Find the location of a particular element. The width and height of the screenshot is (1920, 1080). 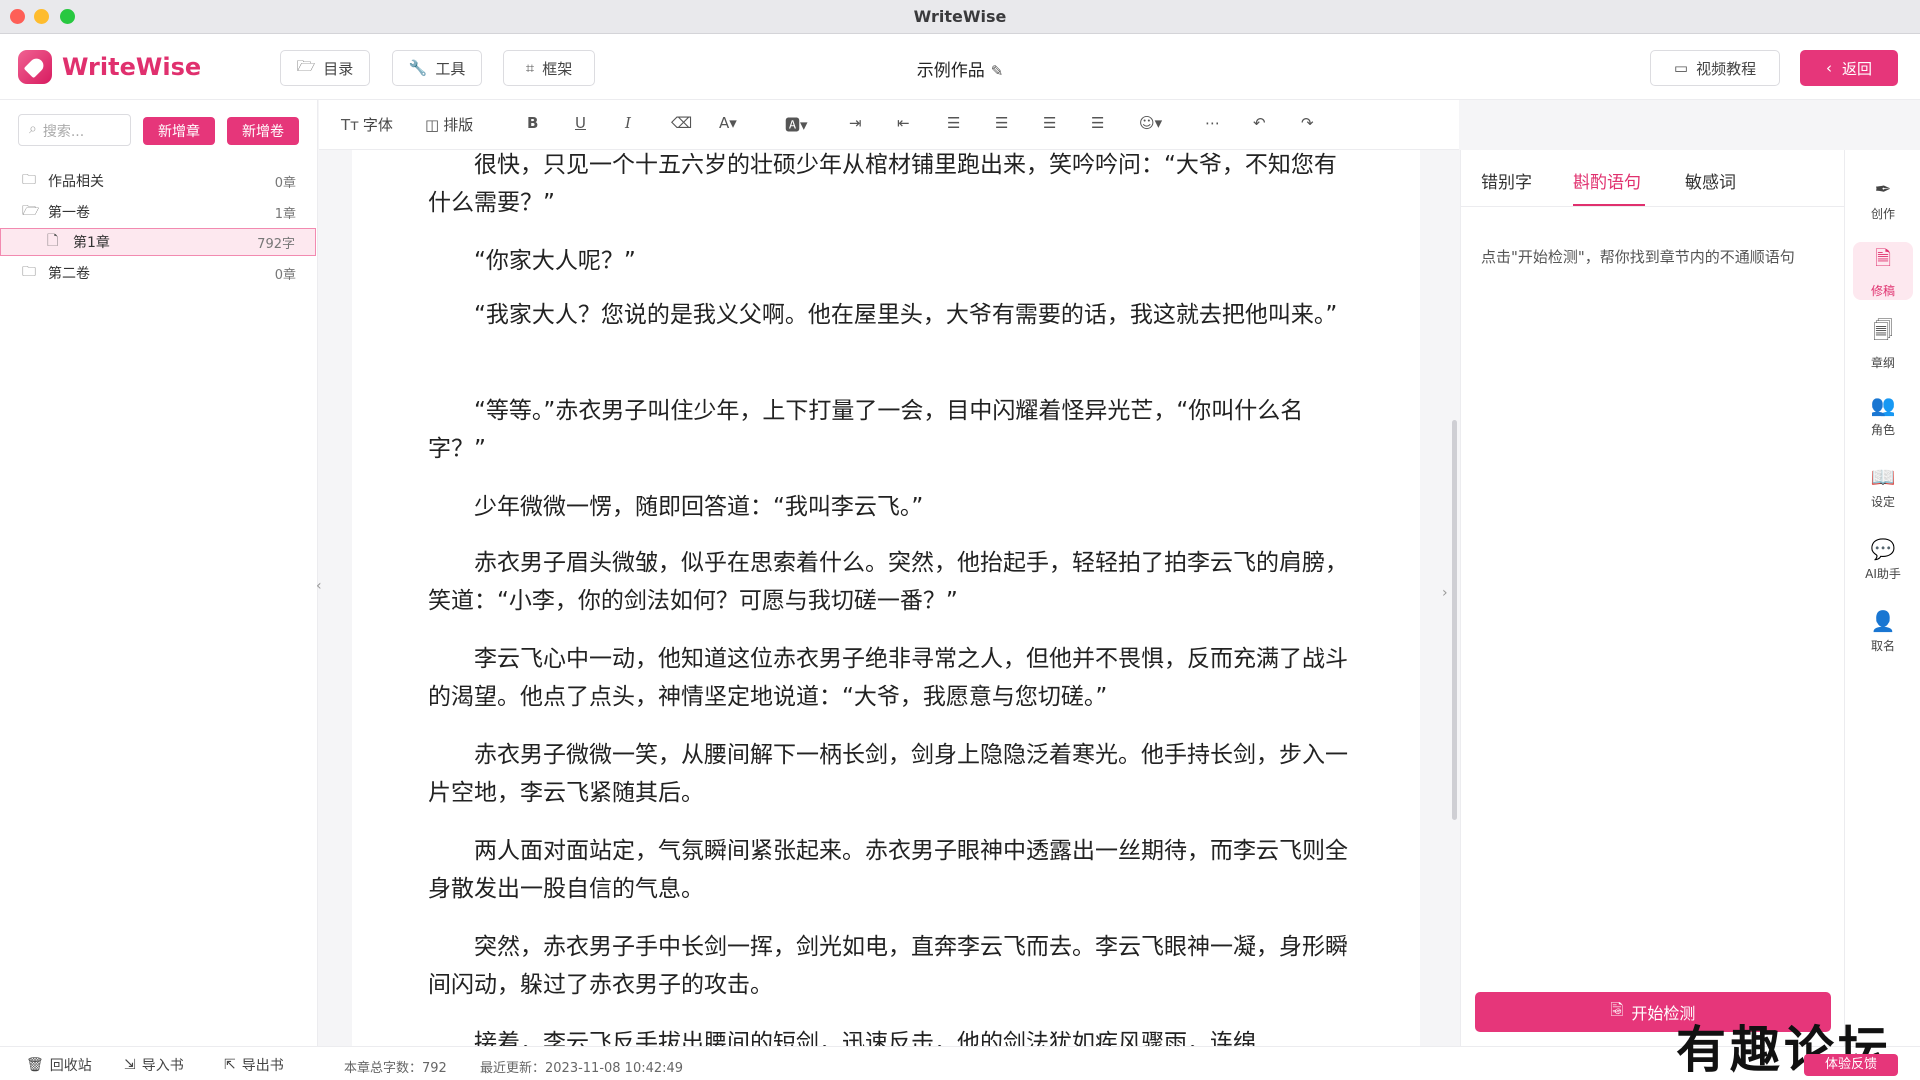

last-update: 最近更新：2023-11-08 10:42:49 is located at coordinates (582, 1068).